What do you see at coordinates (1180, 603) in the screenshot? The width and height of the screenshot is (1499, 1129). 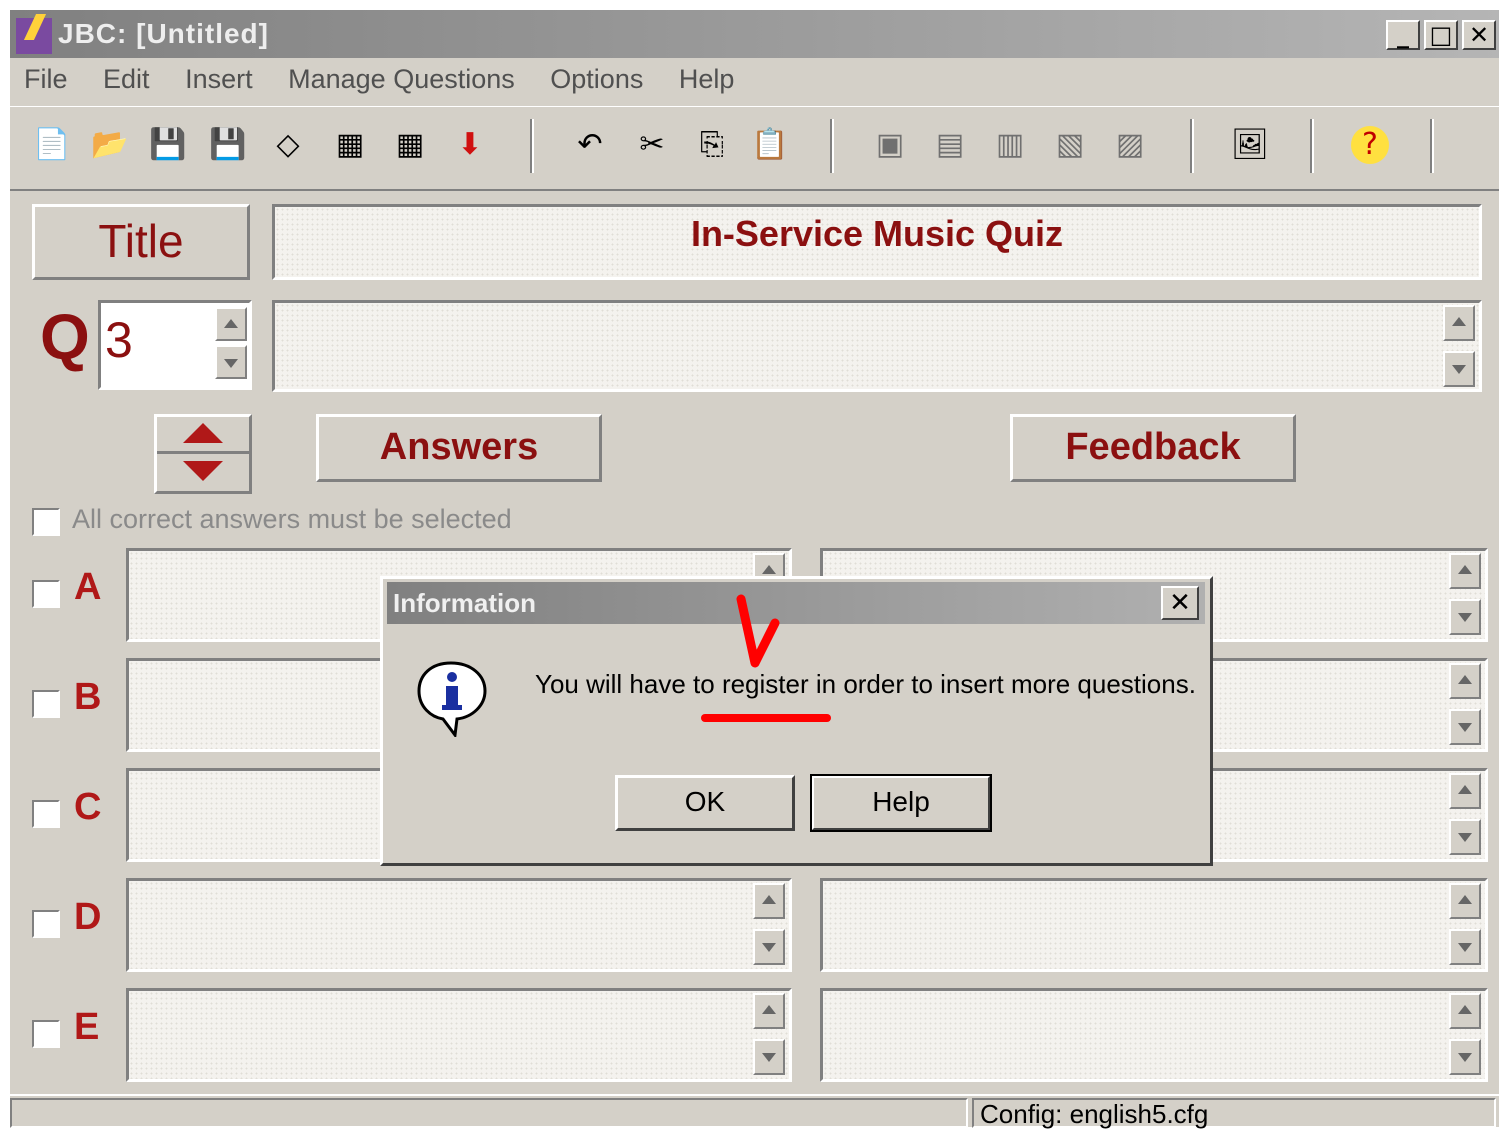 I see `dialog-close-button: ✕` at bounding box center [1180, 603].